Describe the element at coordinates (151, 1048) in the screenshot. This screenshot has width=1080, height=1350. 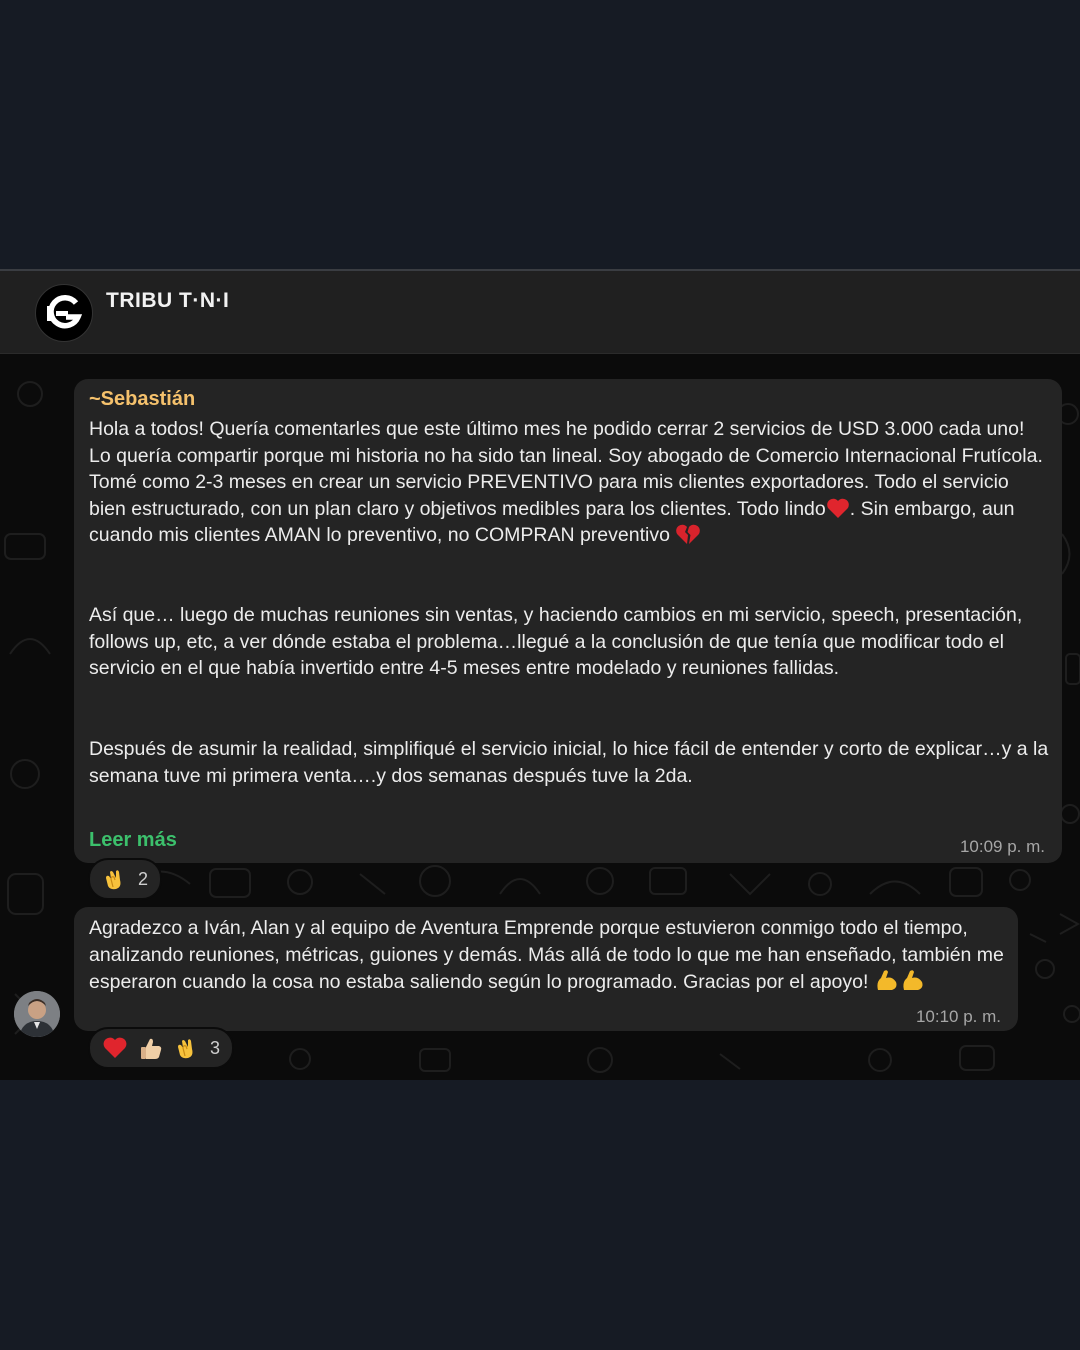
I see `thumbs-up-icon` at that location.